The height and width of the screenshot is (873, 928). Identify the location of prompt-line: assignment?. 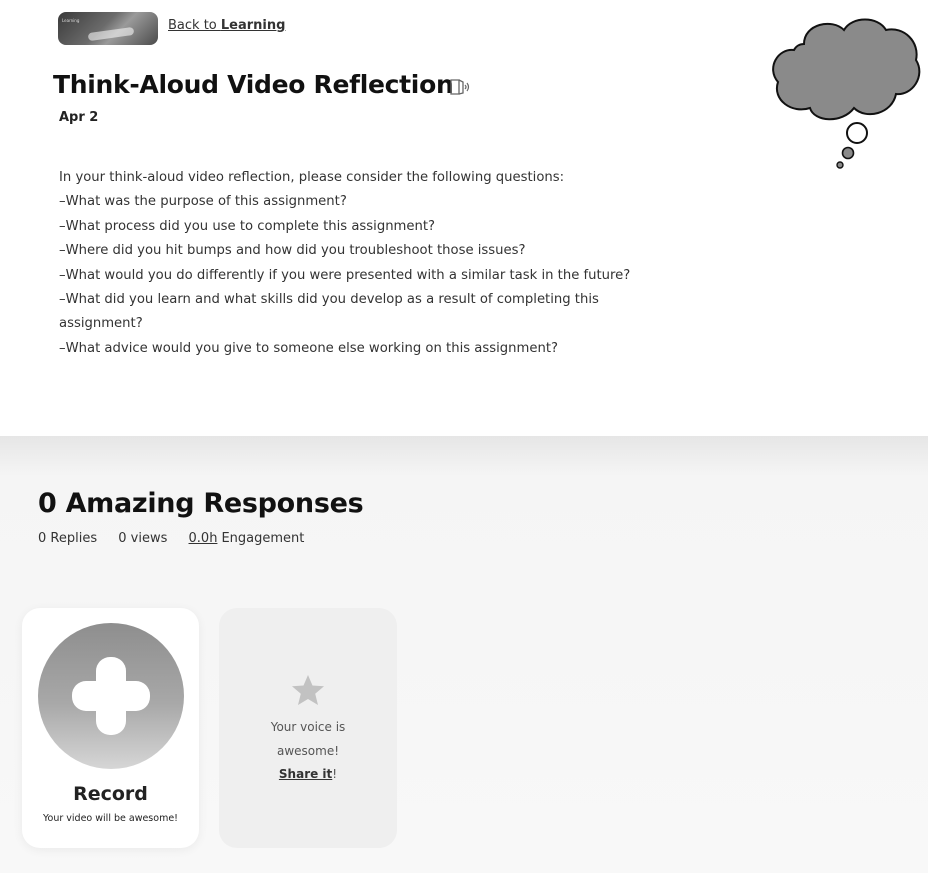
(101, 324).